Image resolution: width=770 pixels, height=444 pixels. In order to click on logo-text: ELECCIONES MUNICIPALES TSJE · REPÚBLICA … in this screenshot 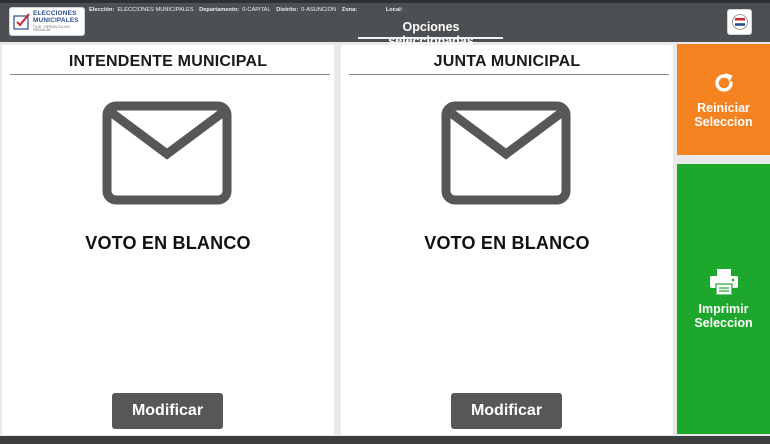, I will do `click(58, 21)`.